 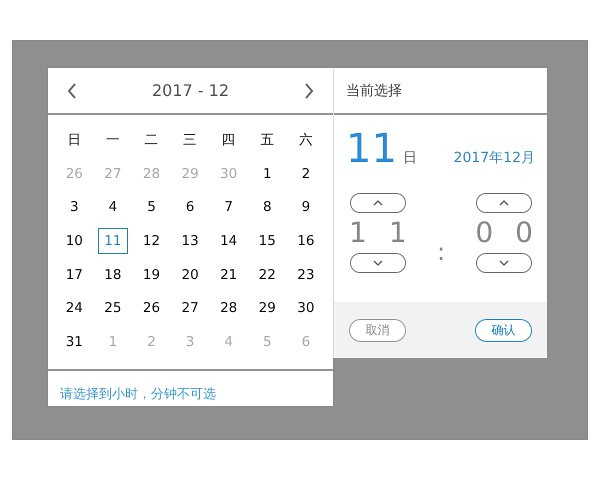 What do you see at coordinates (74, 275) in the screenshot?
I see `day-cell: 17` at bounding box center [74, 275].